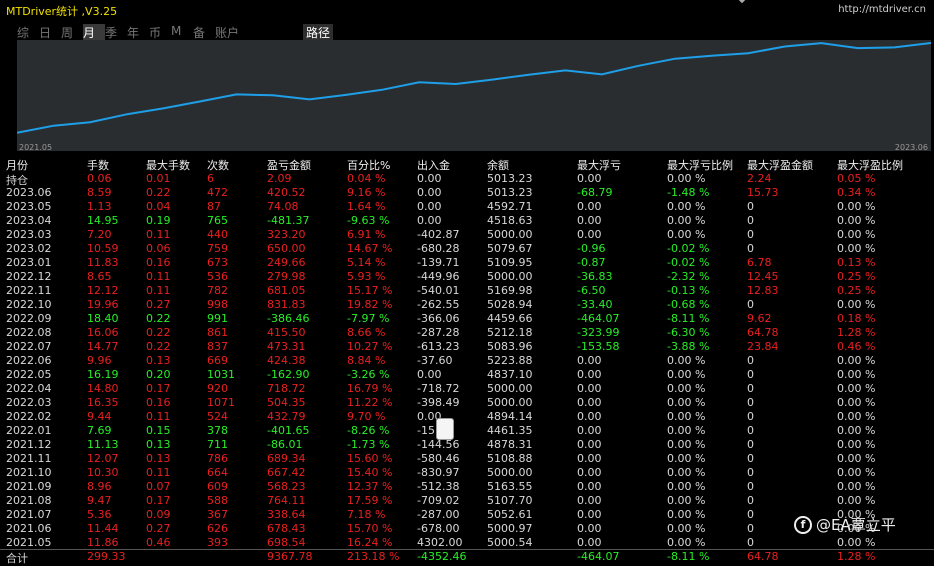 Image resolution: width=934 pixels, height=566 pixels. I want to click on tab-1: 日, so click(50, 32).